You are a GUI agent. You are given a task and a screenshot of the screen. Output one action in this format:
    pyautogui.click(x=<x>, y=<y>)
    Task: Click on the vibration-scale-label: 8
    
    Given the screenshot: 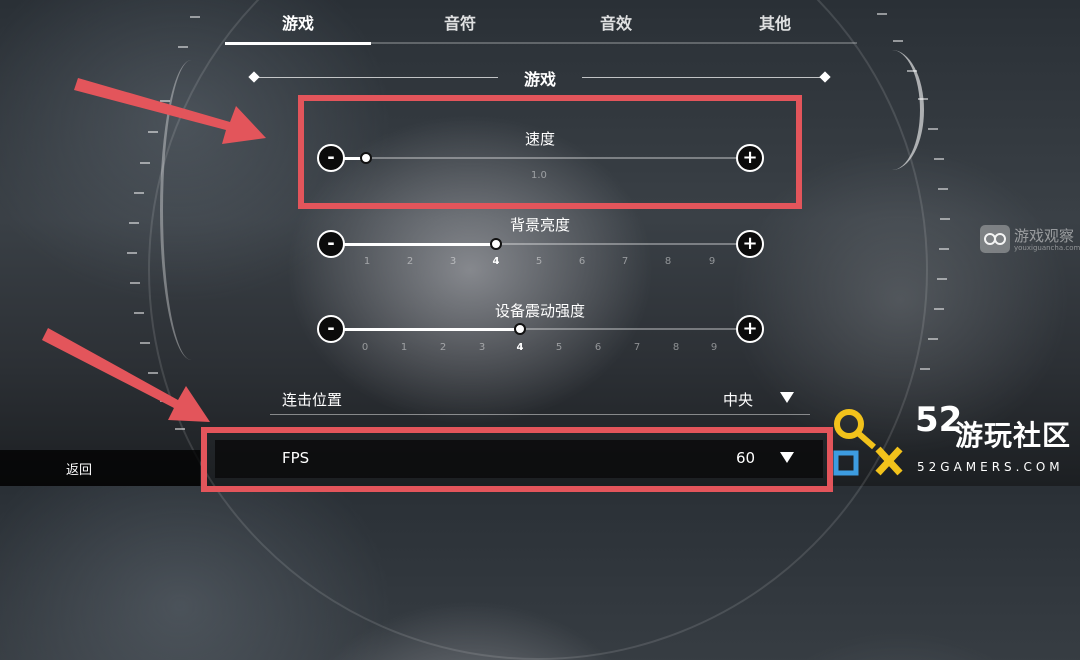 What is the action you would take?
    pyautogui.click(x=676, y=347)
    